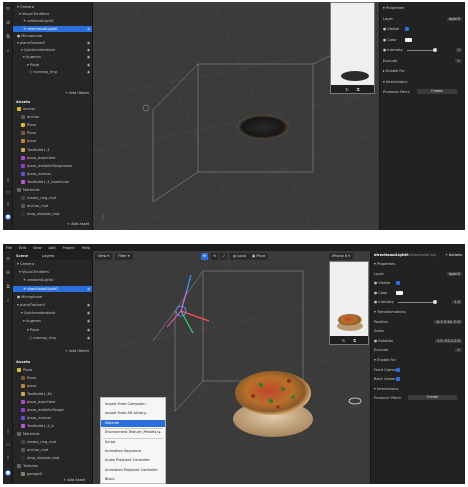 The height and width of the screenshot is (487, 468). Describe the element at coordinates (48, 256) in the screenshot. I see `tab-layers: Layers` at that location.